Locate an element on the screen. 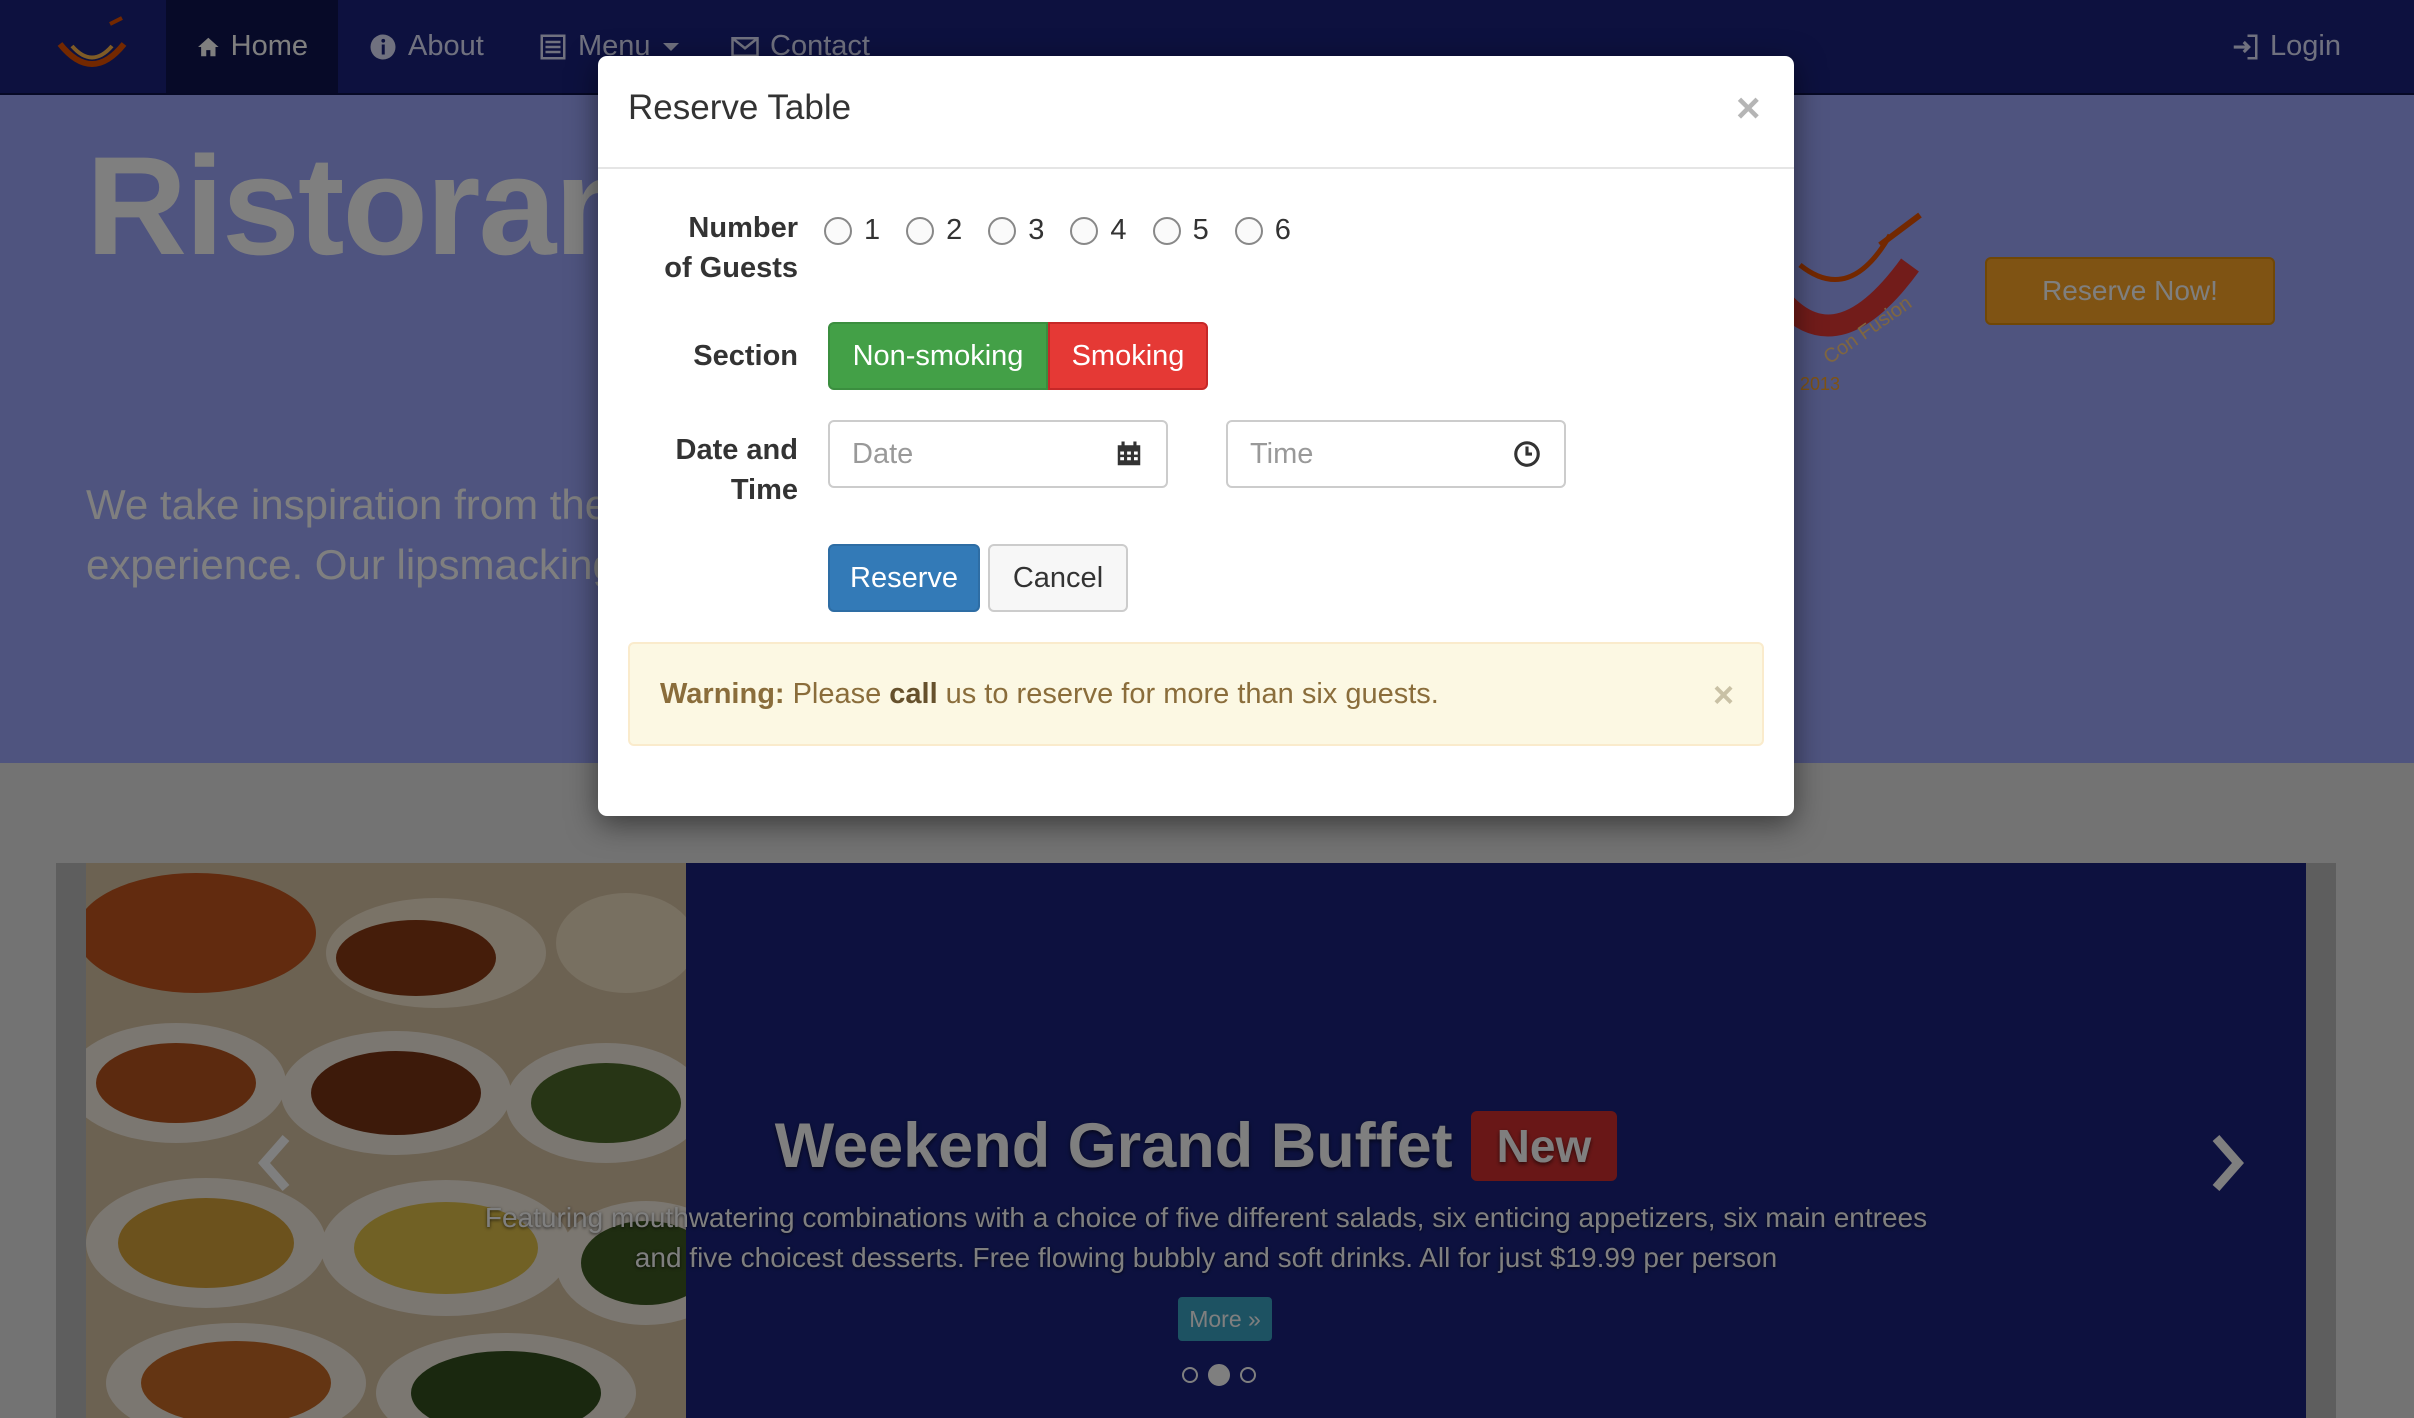 The image size is (2414, 1418). guest-option-4: 4 is located at coordinates (1098, 230).